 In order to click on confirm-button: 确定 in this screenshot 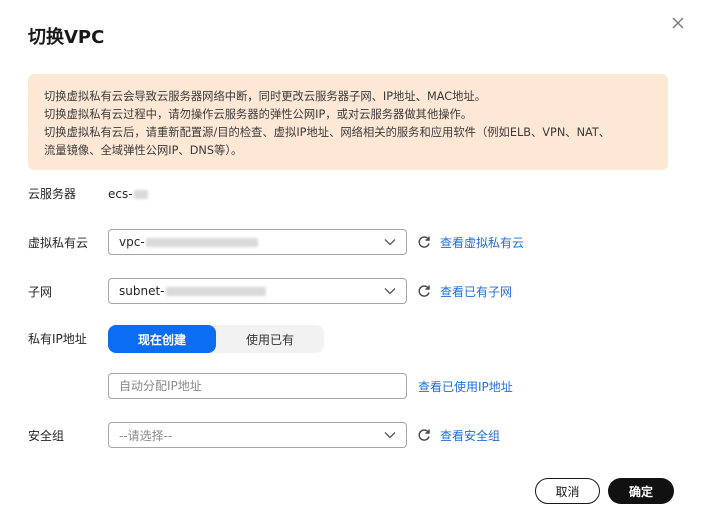, I will do `click(641, 491)`.